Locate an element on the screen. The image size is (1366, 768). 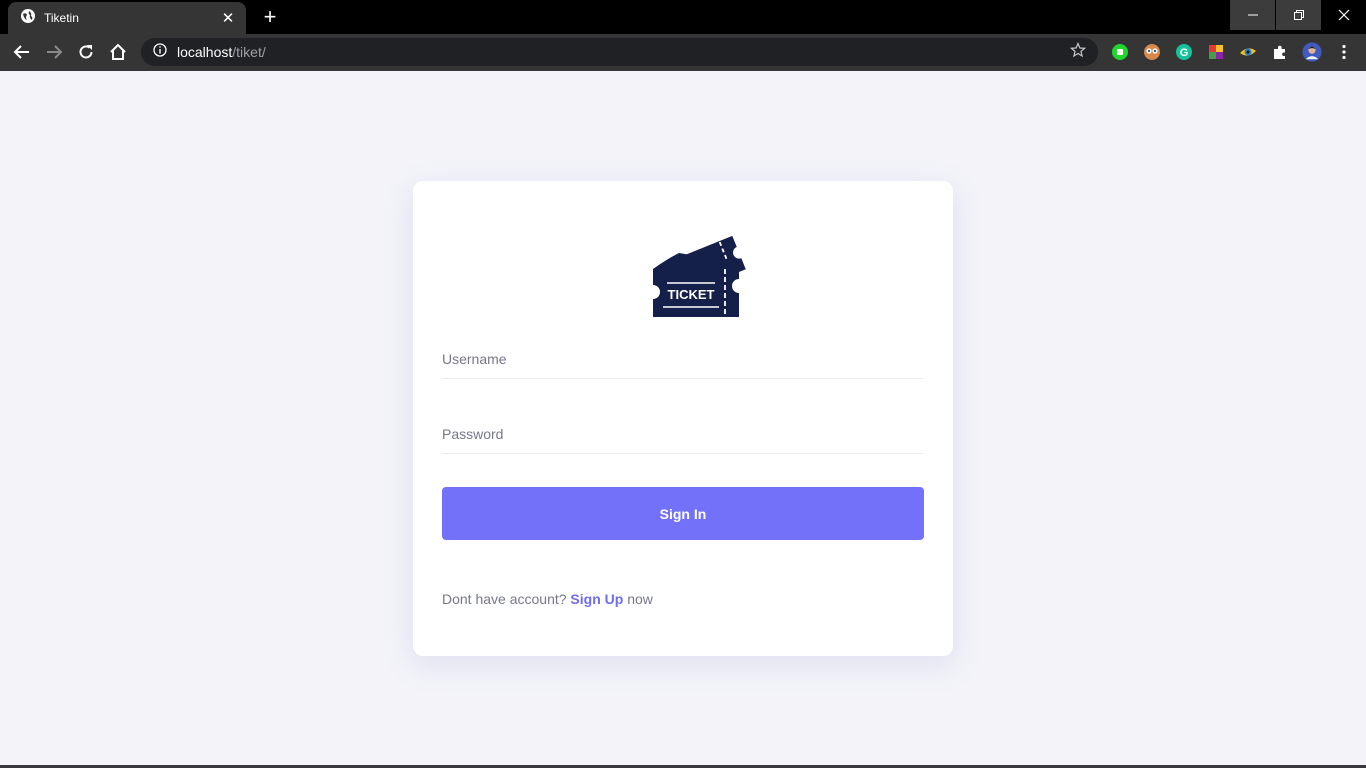
password-input is located at coordinates (683, 434).